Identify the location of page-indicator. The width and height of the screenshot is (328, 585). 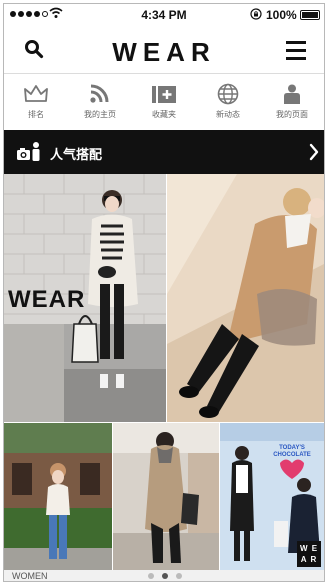
(165, 576).